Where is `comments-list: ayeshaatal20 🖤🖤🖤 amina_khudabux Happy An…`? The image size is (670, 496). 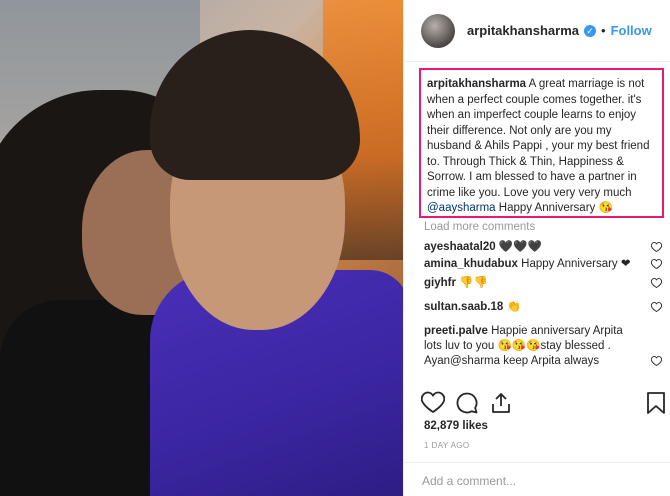 comments-list: ayeshaatal20 🖤🖤🖤 amina_khudabux Happy An… is located at coordinates (544, 304).